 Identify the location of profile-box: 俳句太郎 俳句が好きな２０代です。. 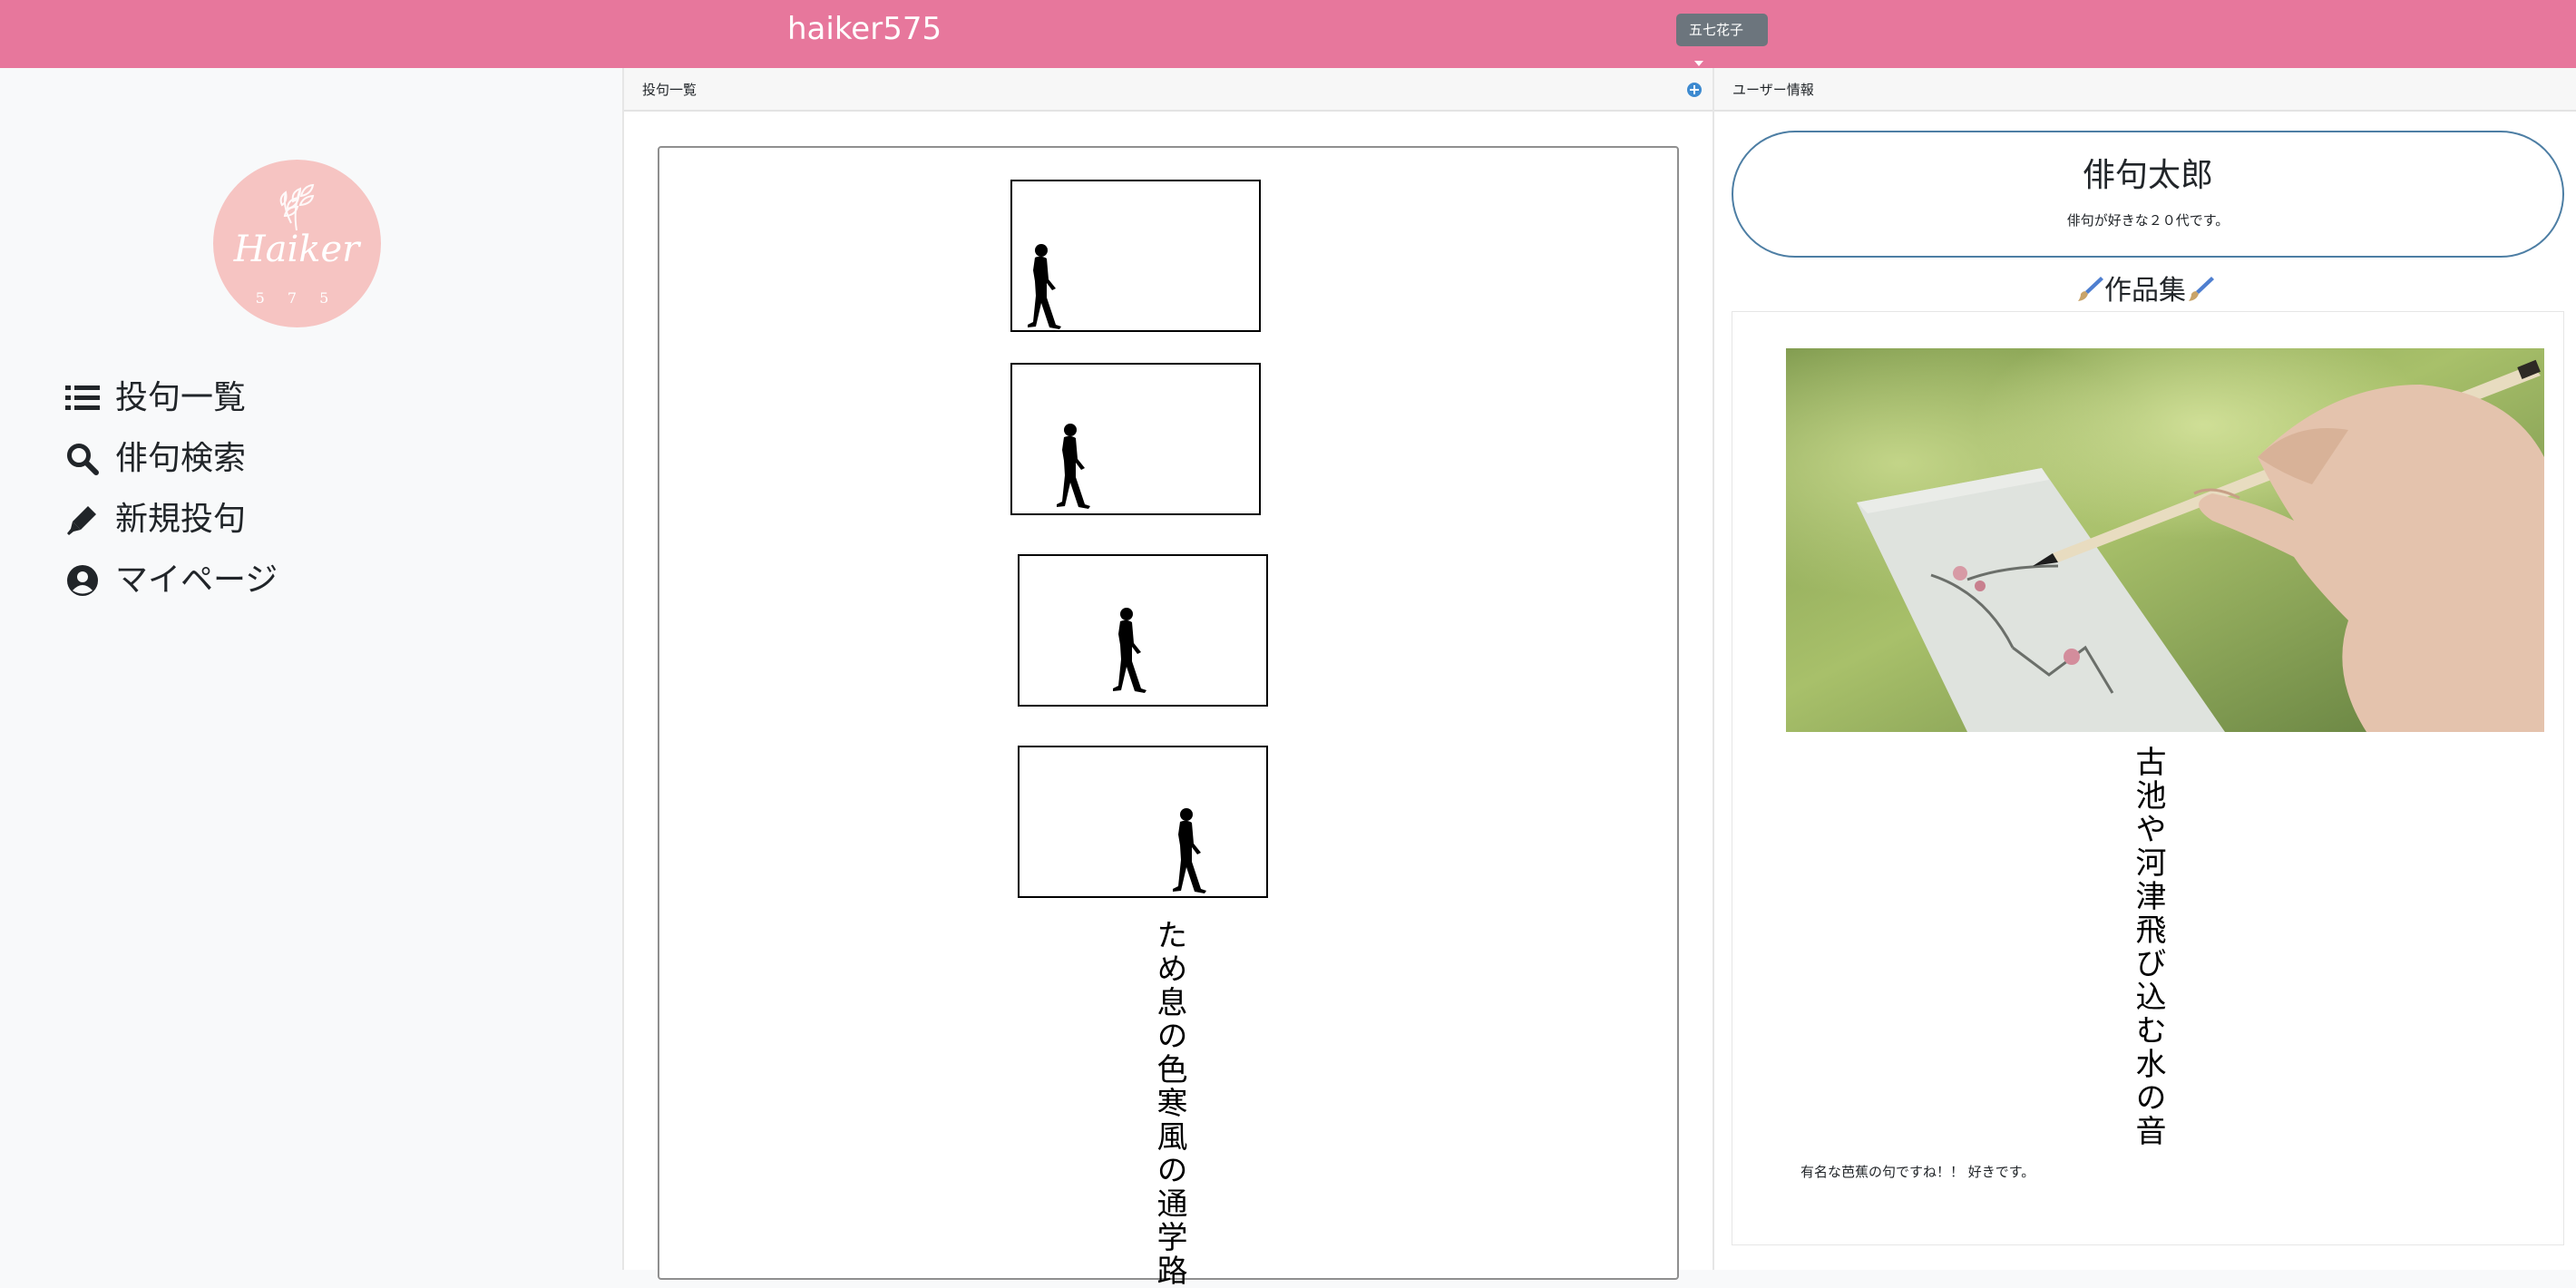
(2148, 194).